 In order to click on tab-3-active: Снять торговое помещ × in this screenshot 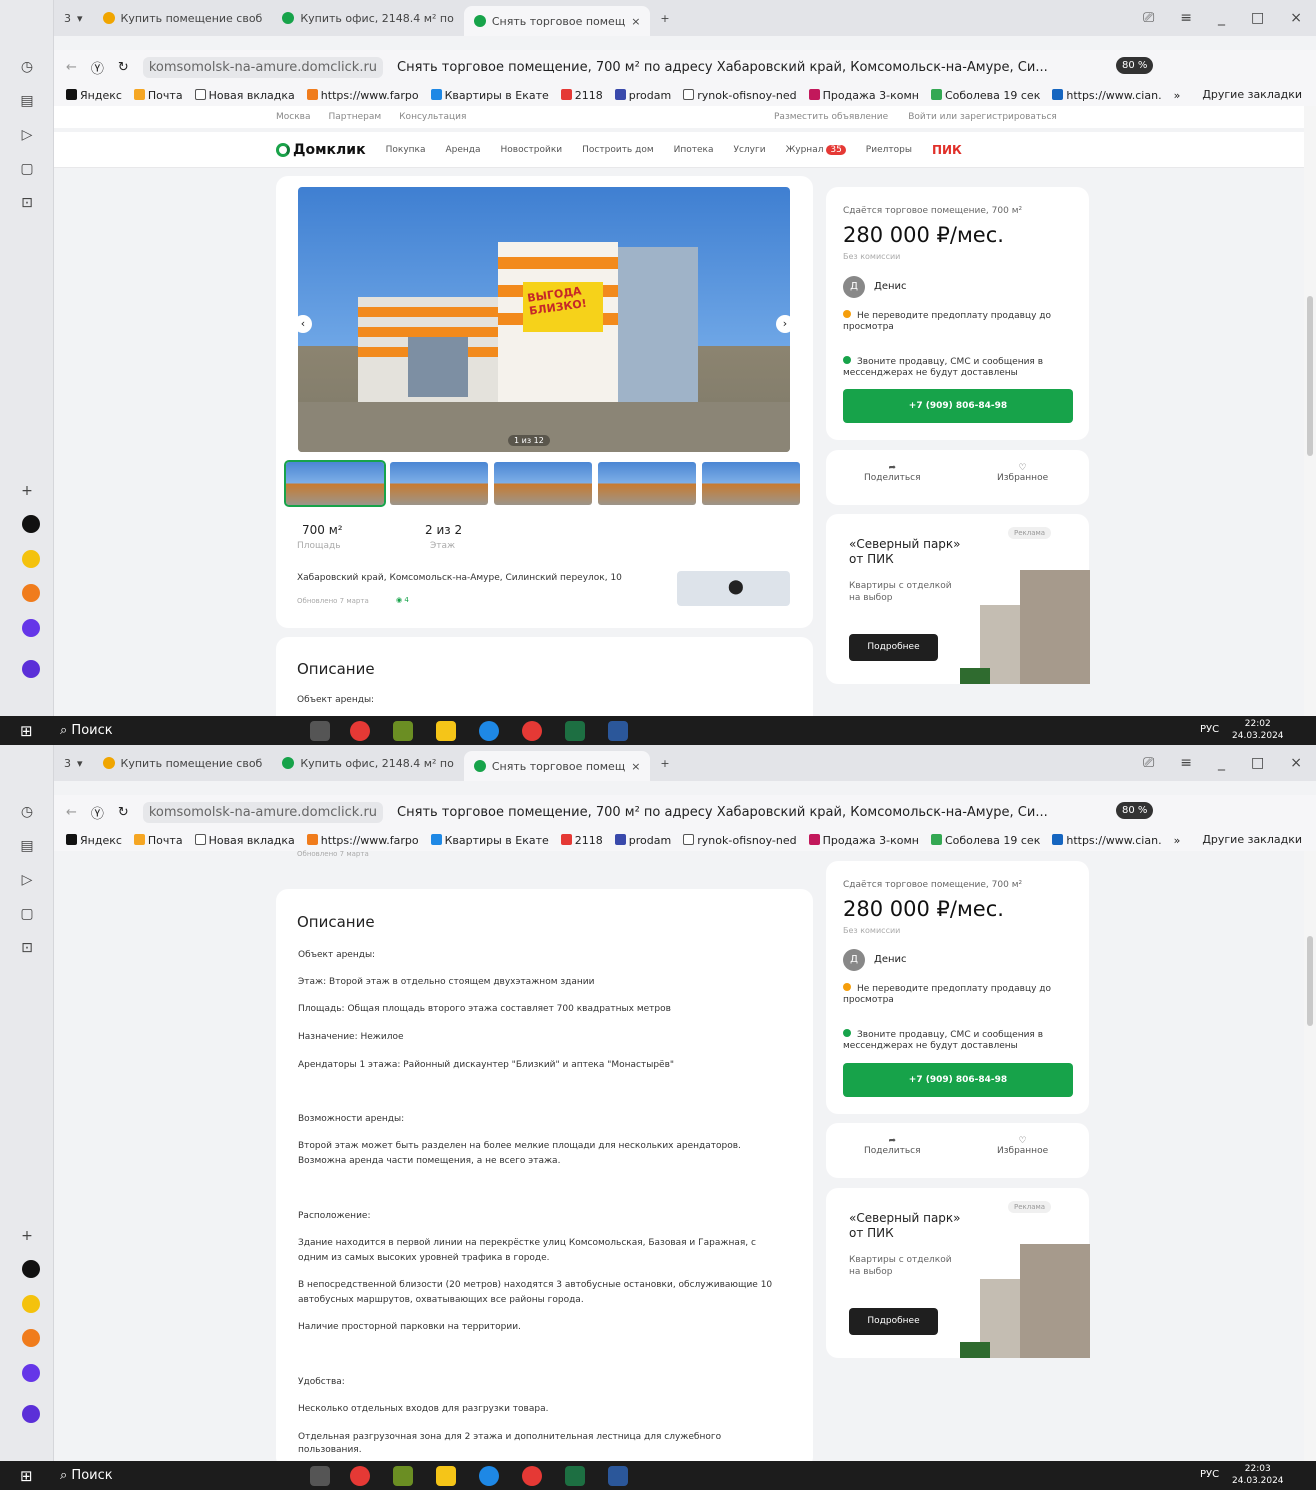, I will do `click(557, 21)`.